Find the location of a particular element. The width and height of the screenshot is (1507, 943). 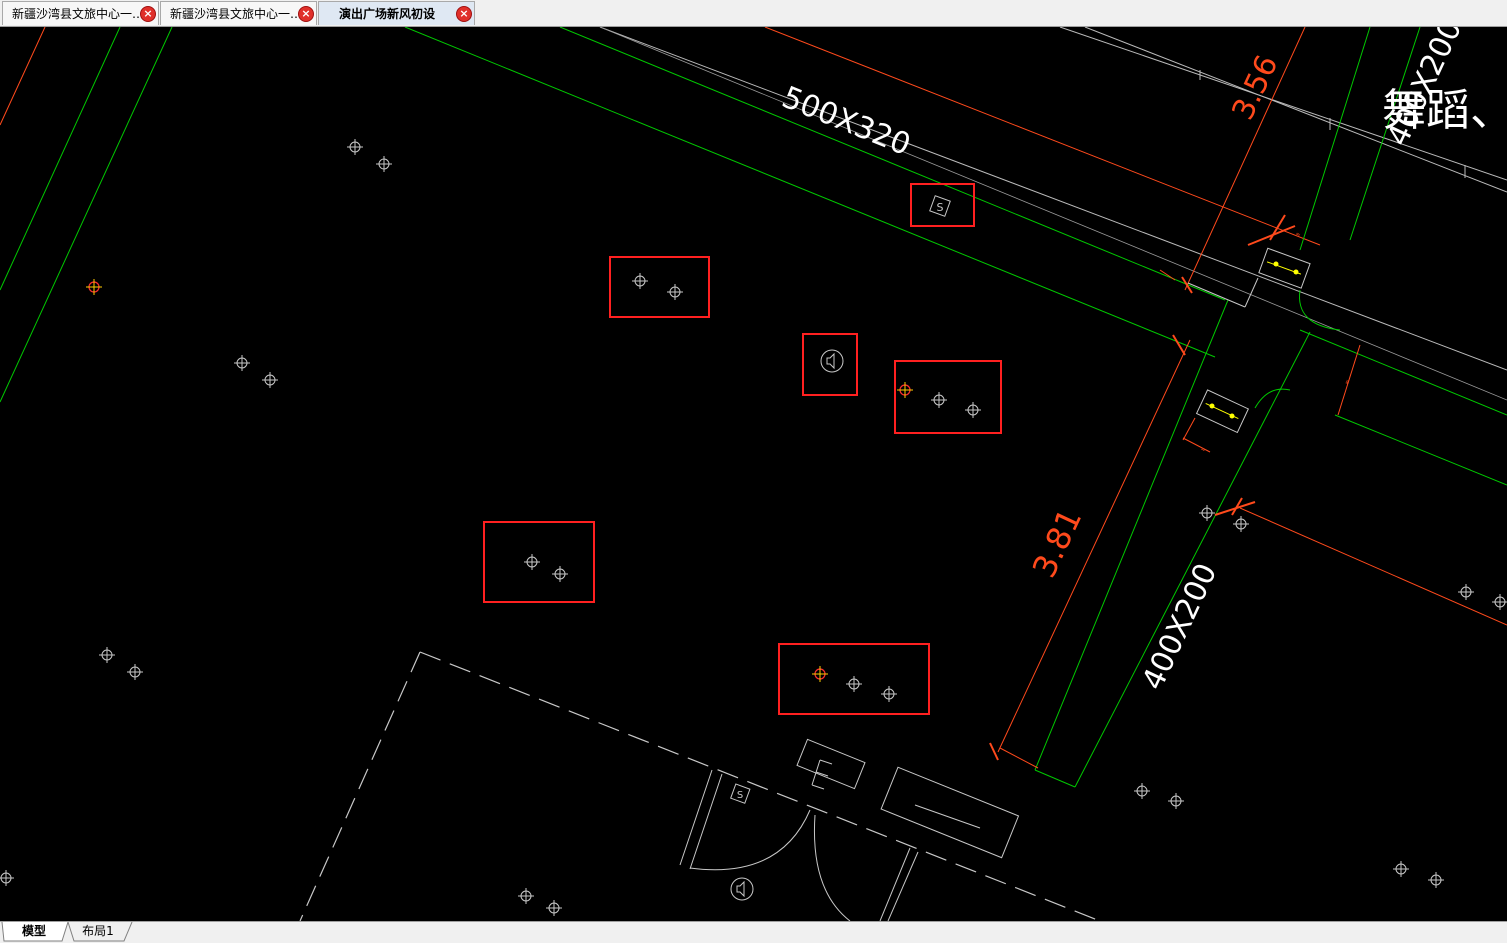

tab-document-2: 新疆沙湾县文旅中心一… × is located at coordinates (238, 13).